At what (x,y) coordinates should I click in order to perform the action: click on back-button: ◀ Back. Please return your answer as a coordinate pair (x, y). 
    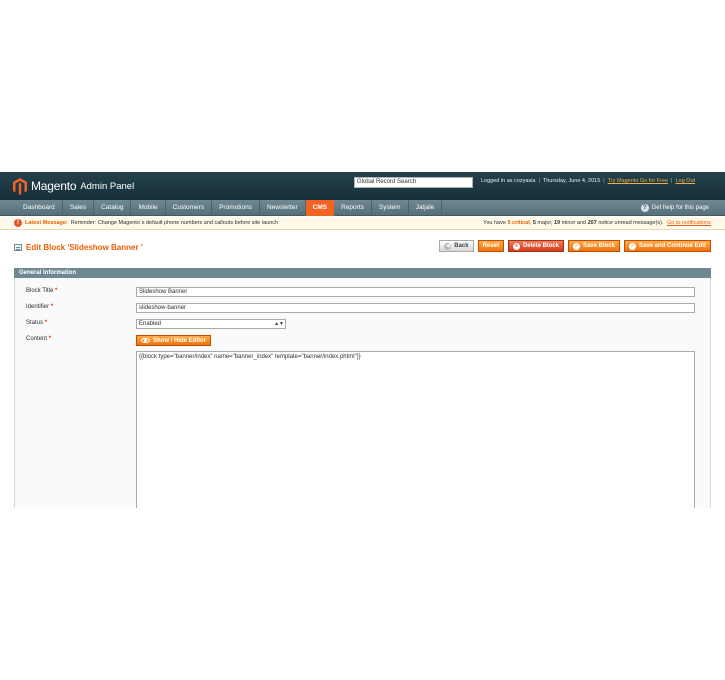
    Looking at the image, I should click on (456, 246).